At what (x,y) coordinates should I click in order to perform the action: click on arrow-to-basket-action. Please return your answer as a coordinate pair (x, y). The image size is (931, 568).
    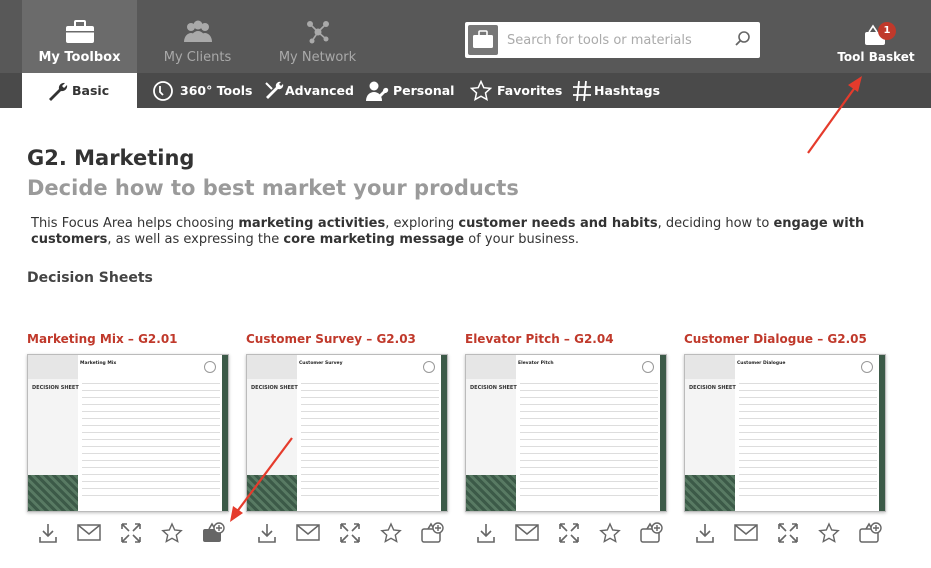
    Looking at the image, I should click on (261, 479).